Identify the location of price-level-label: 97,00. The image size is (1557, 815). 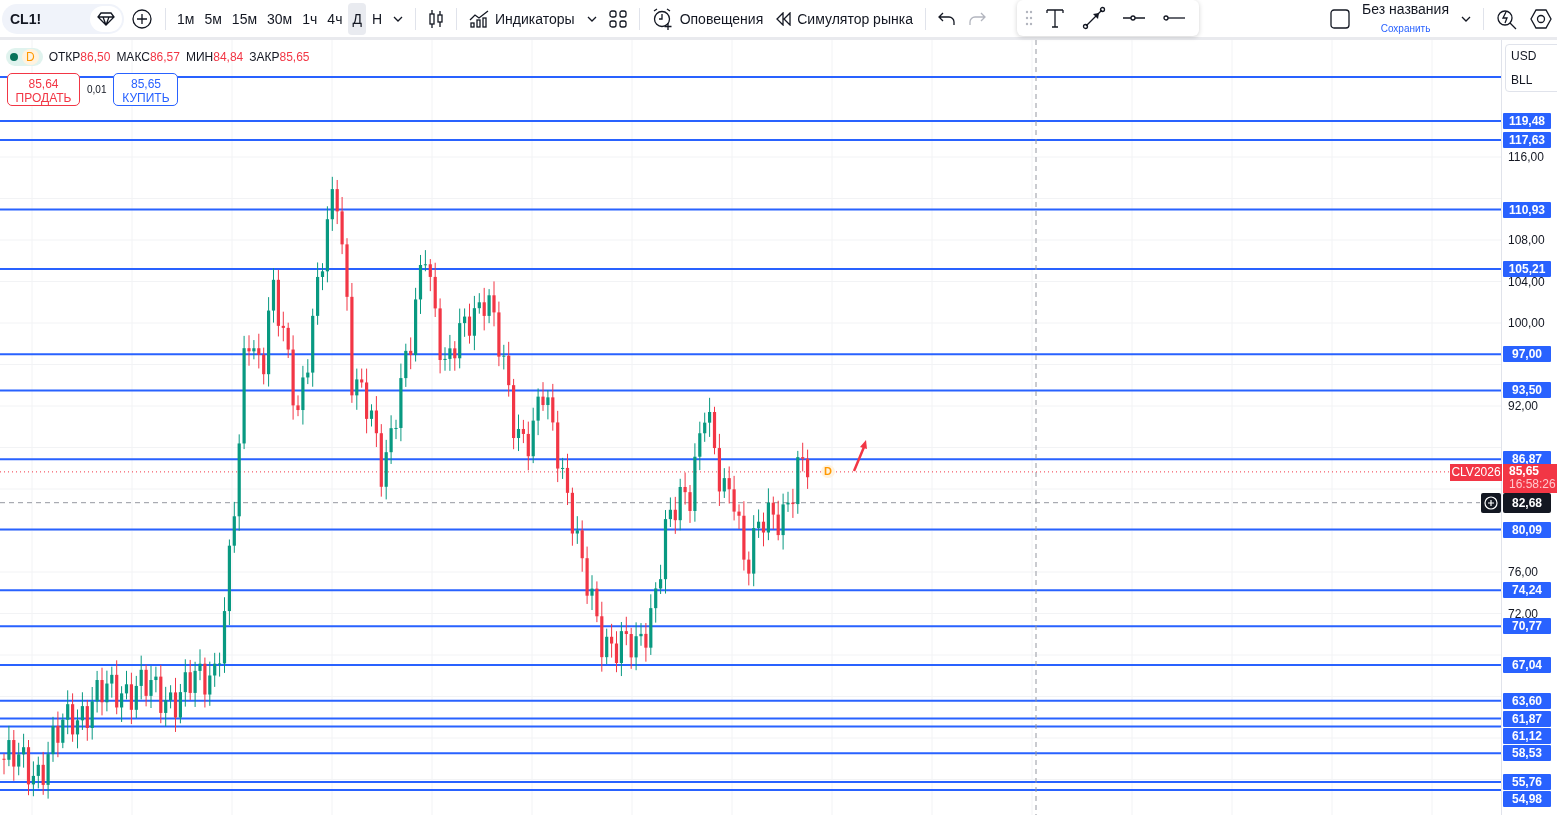
(1527, 354).